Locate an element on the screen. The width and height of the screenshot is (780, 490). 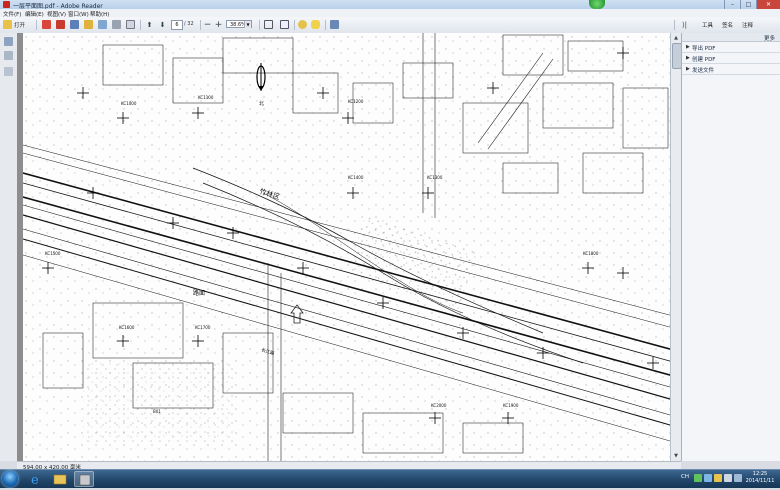
ie-icon: e is located at coordinates (36, 479).